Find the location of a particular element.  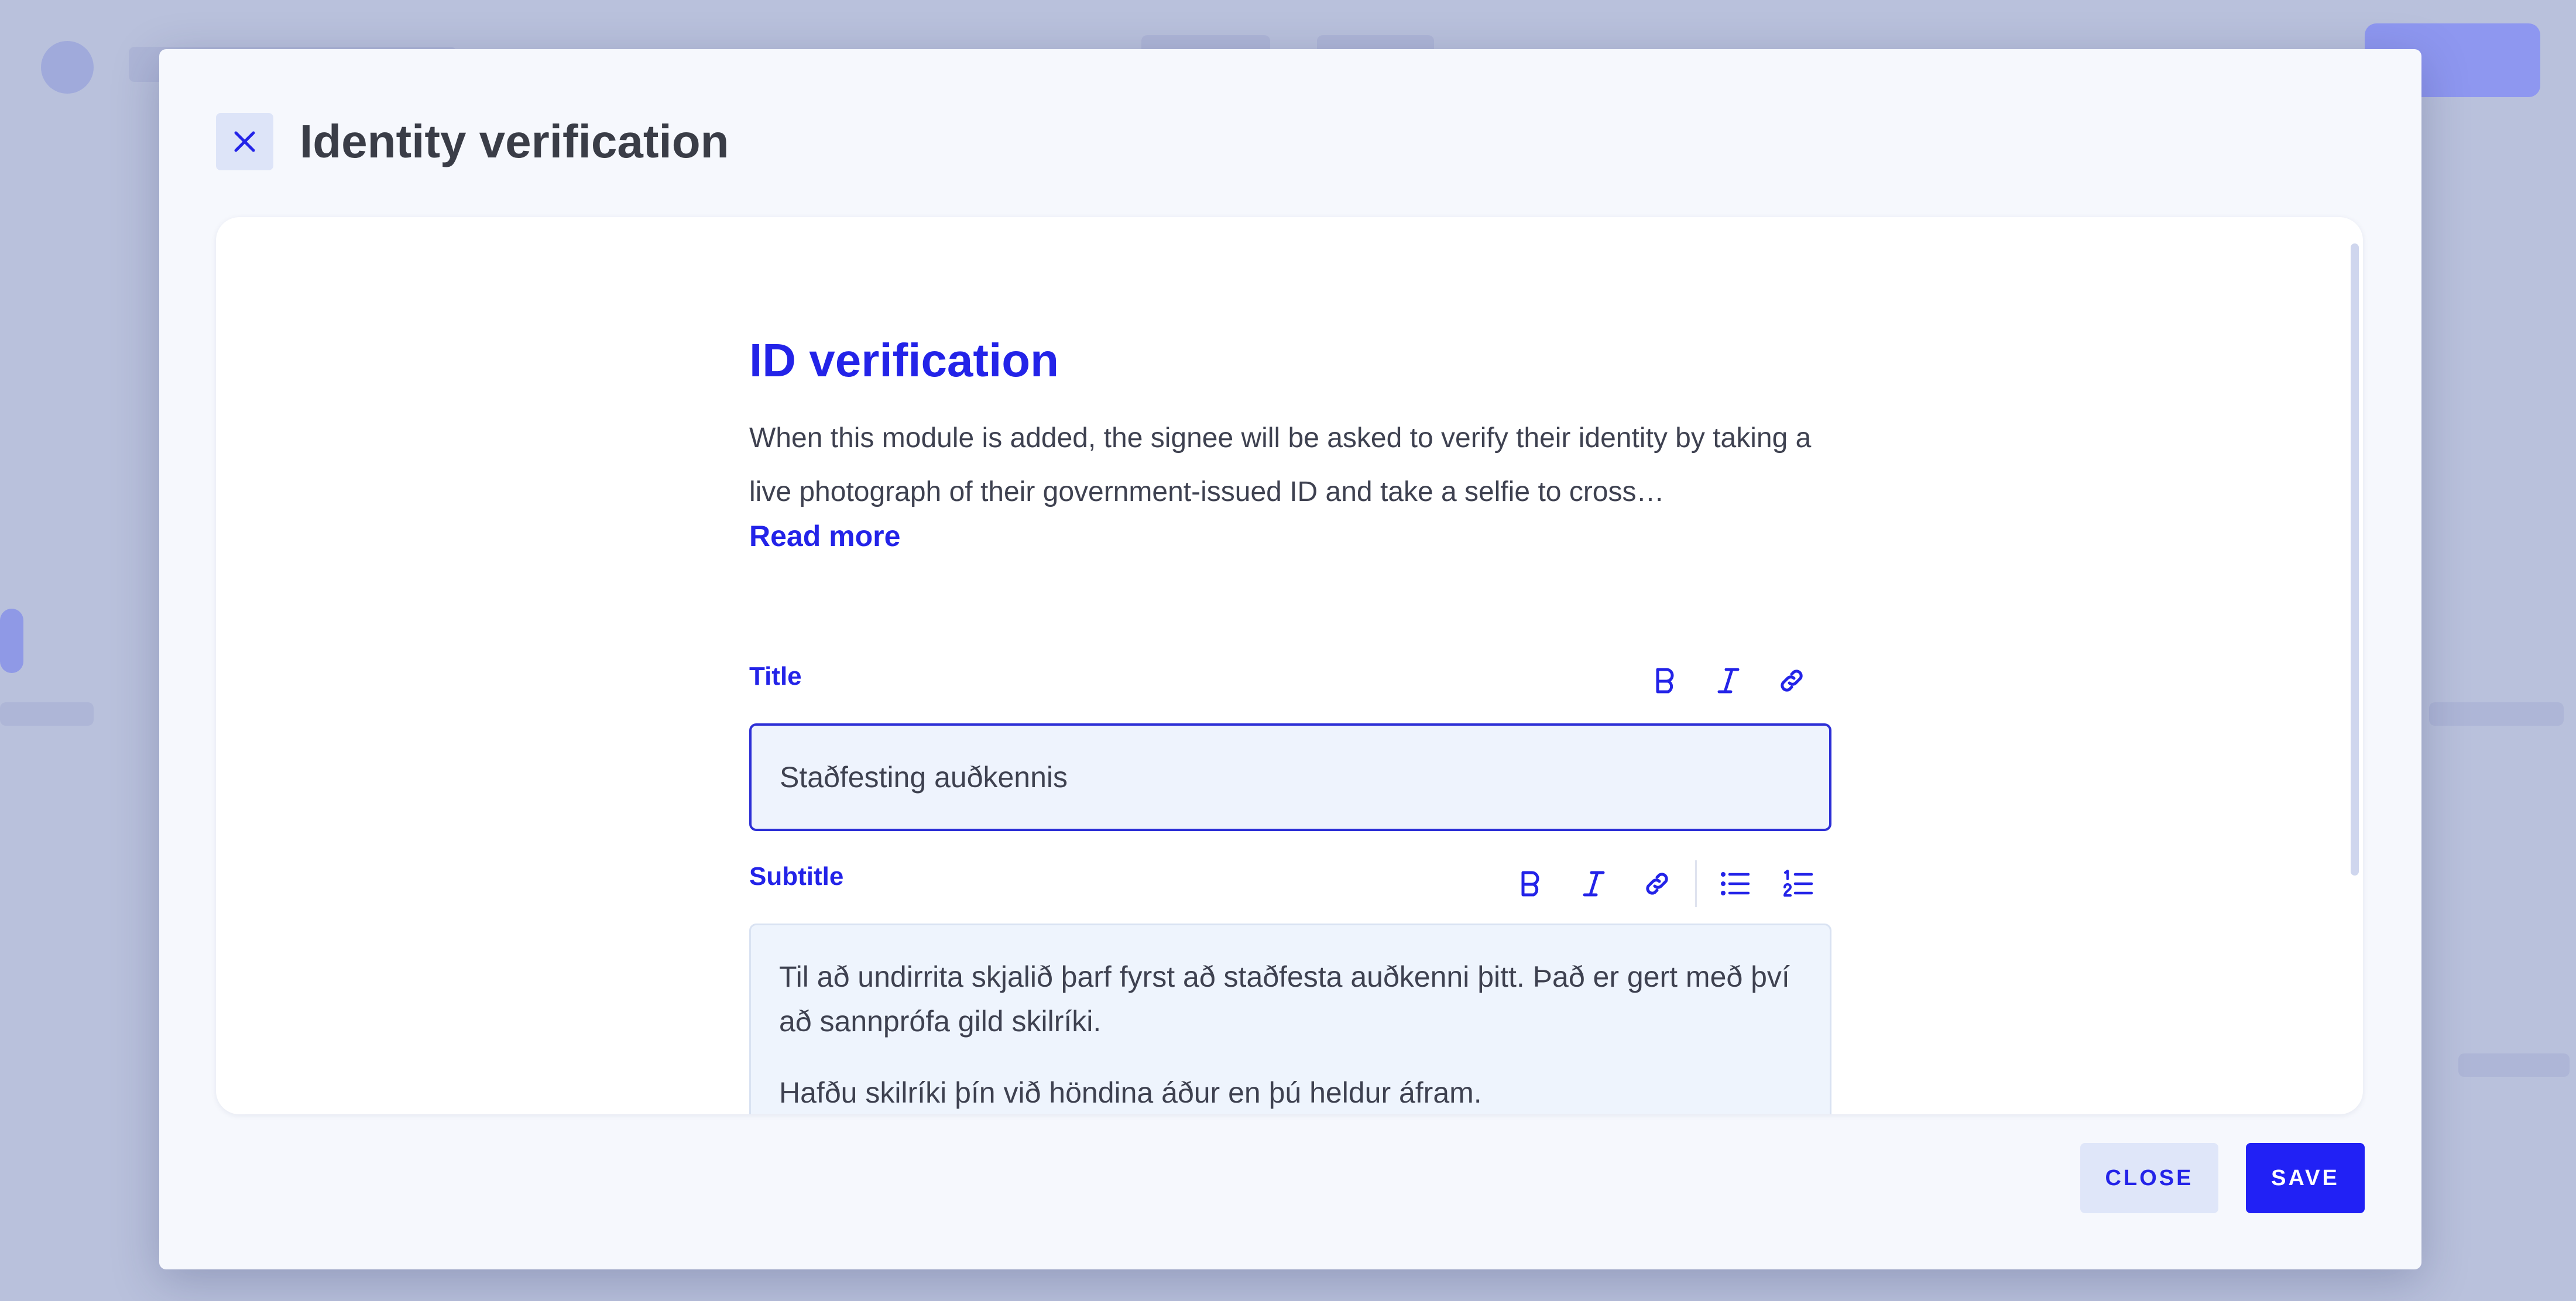

subtitle-toolbar is located at coordinates (1665, 883).